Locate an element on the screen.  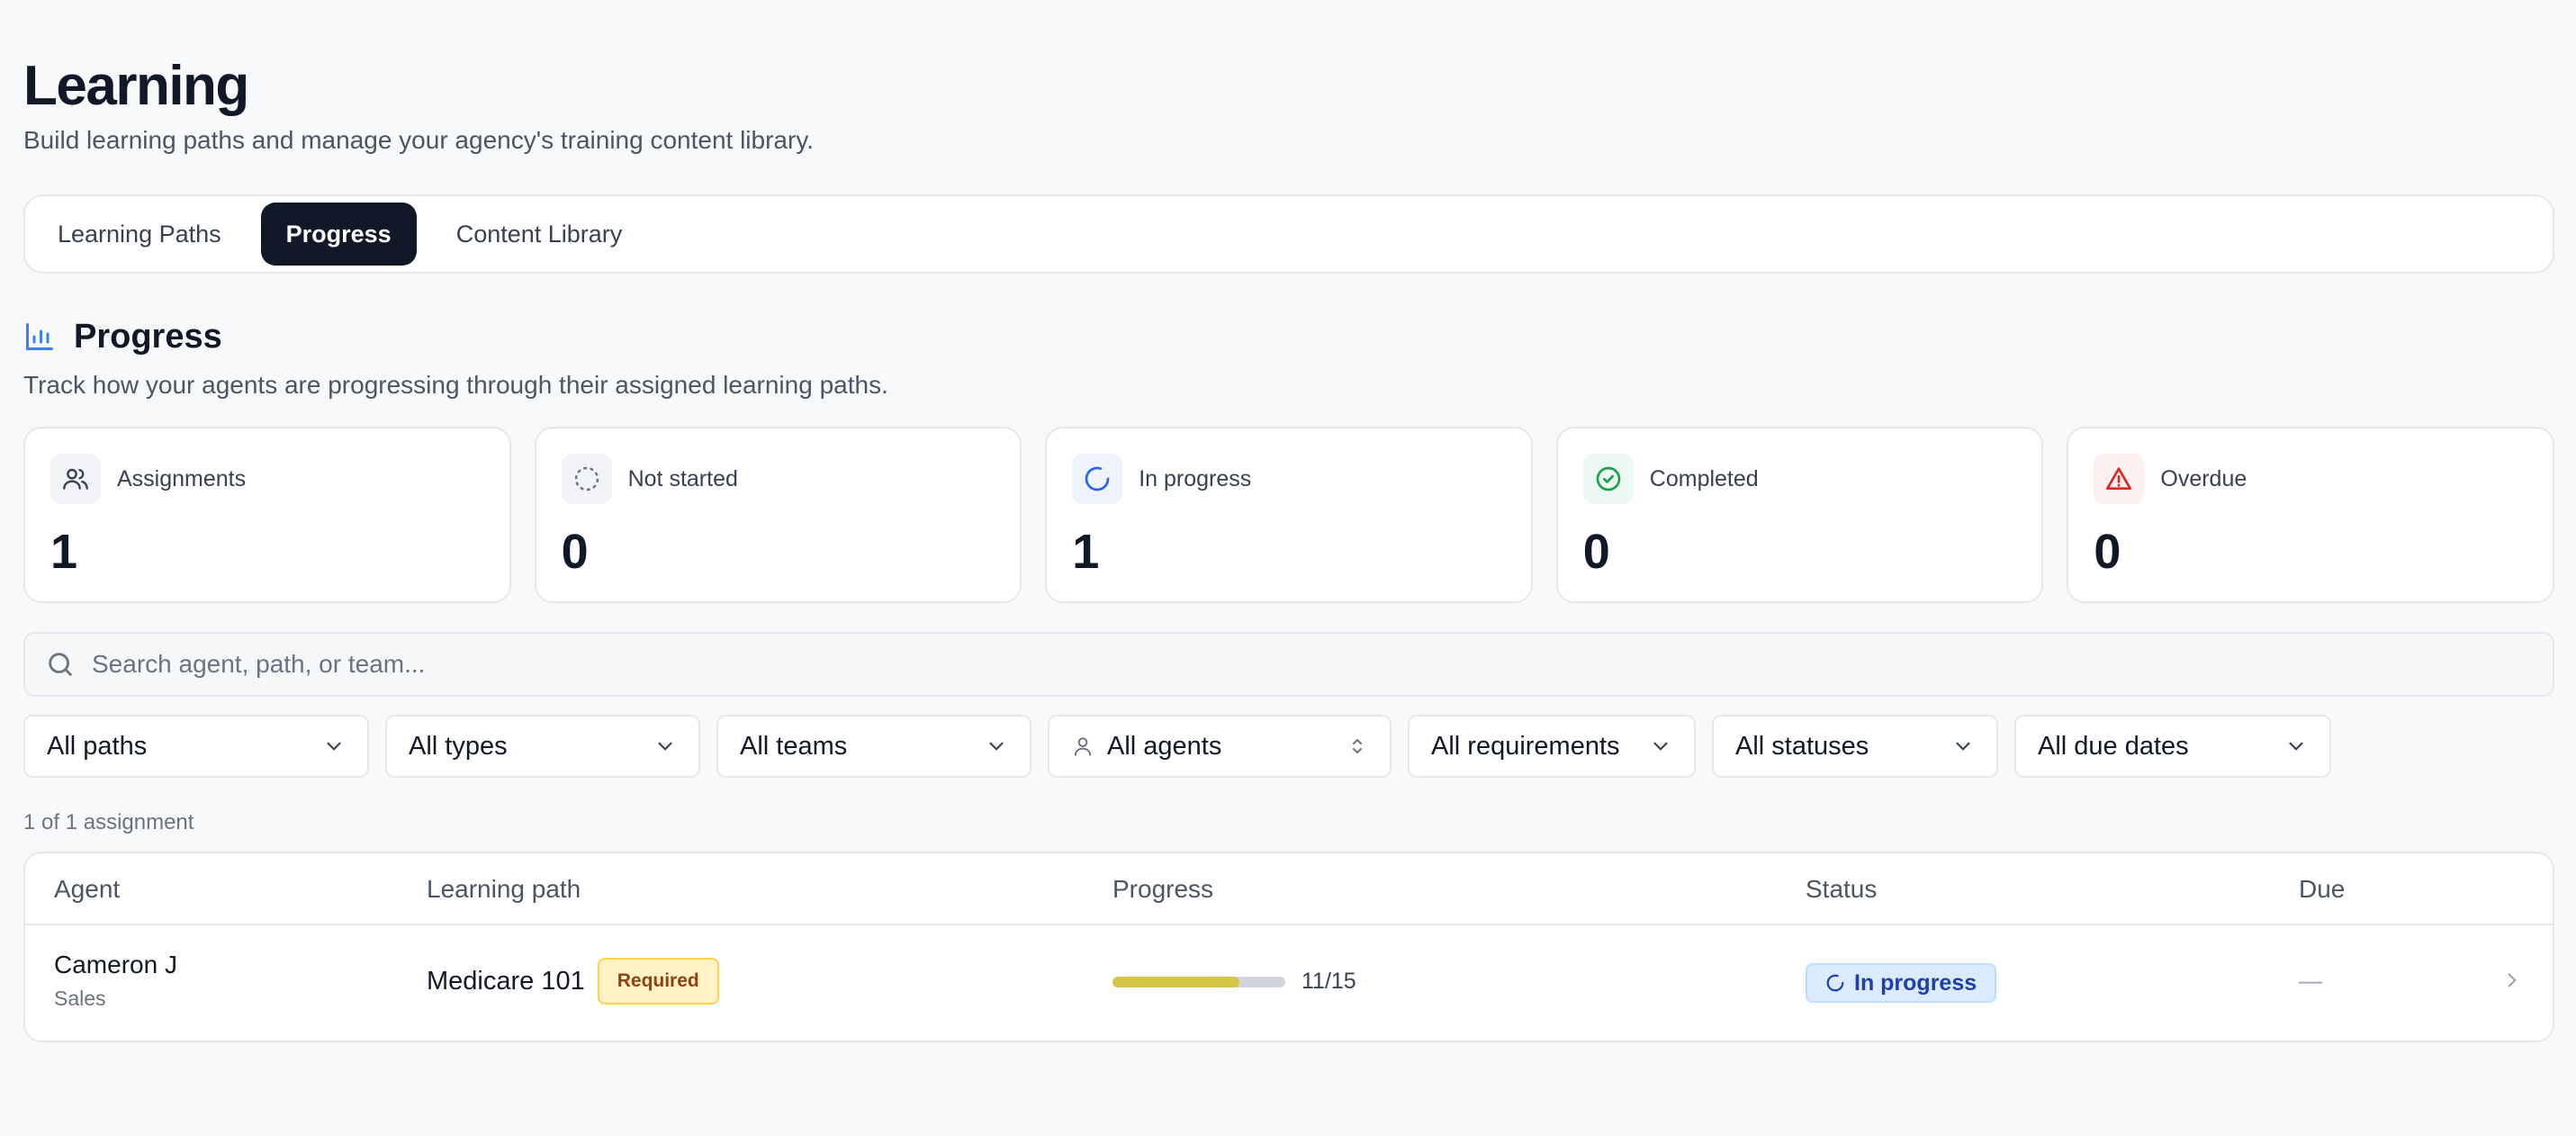
check-circle-icon is located at coordinates (1608, 479).